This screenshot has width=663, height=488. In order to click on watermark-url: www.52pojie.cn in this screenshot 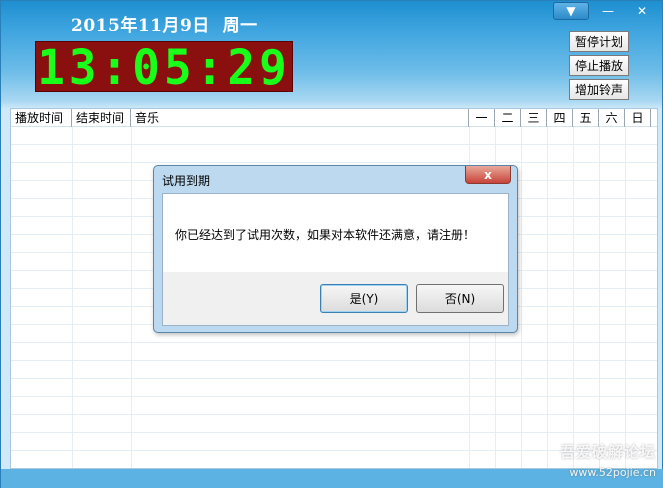, I will do `click(612, 472)`.